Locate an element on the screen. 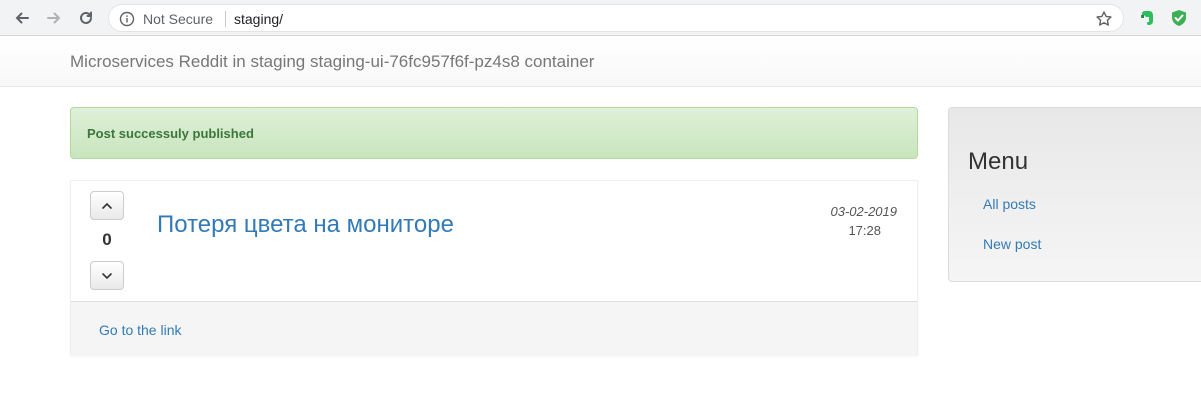 This screenshot has height=419, width=1201. divider is located at coordinates (225, 19).